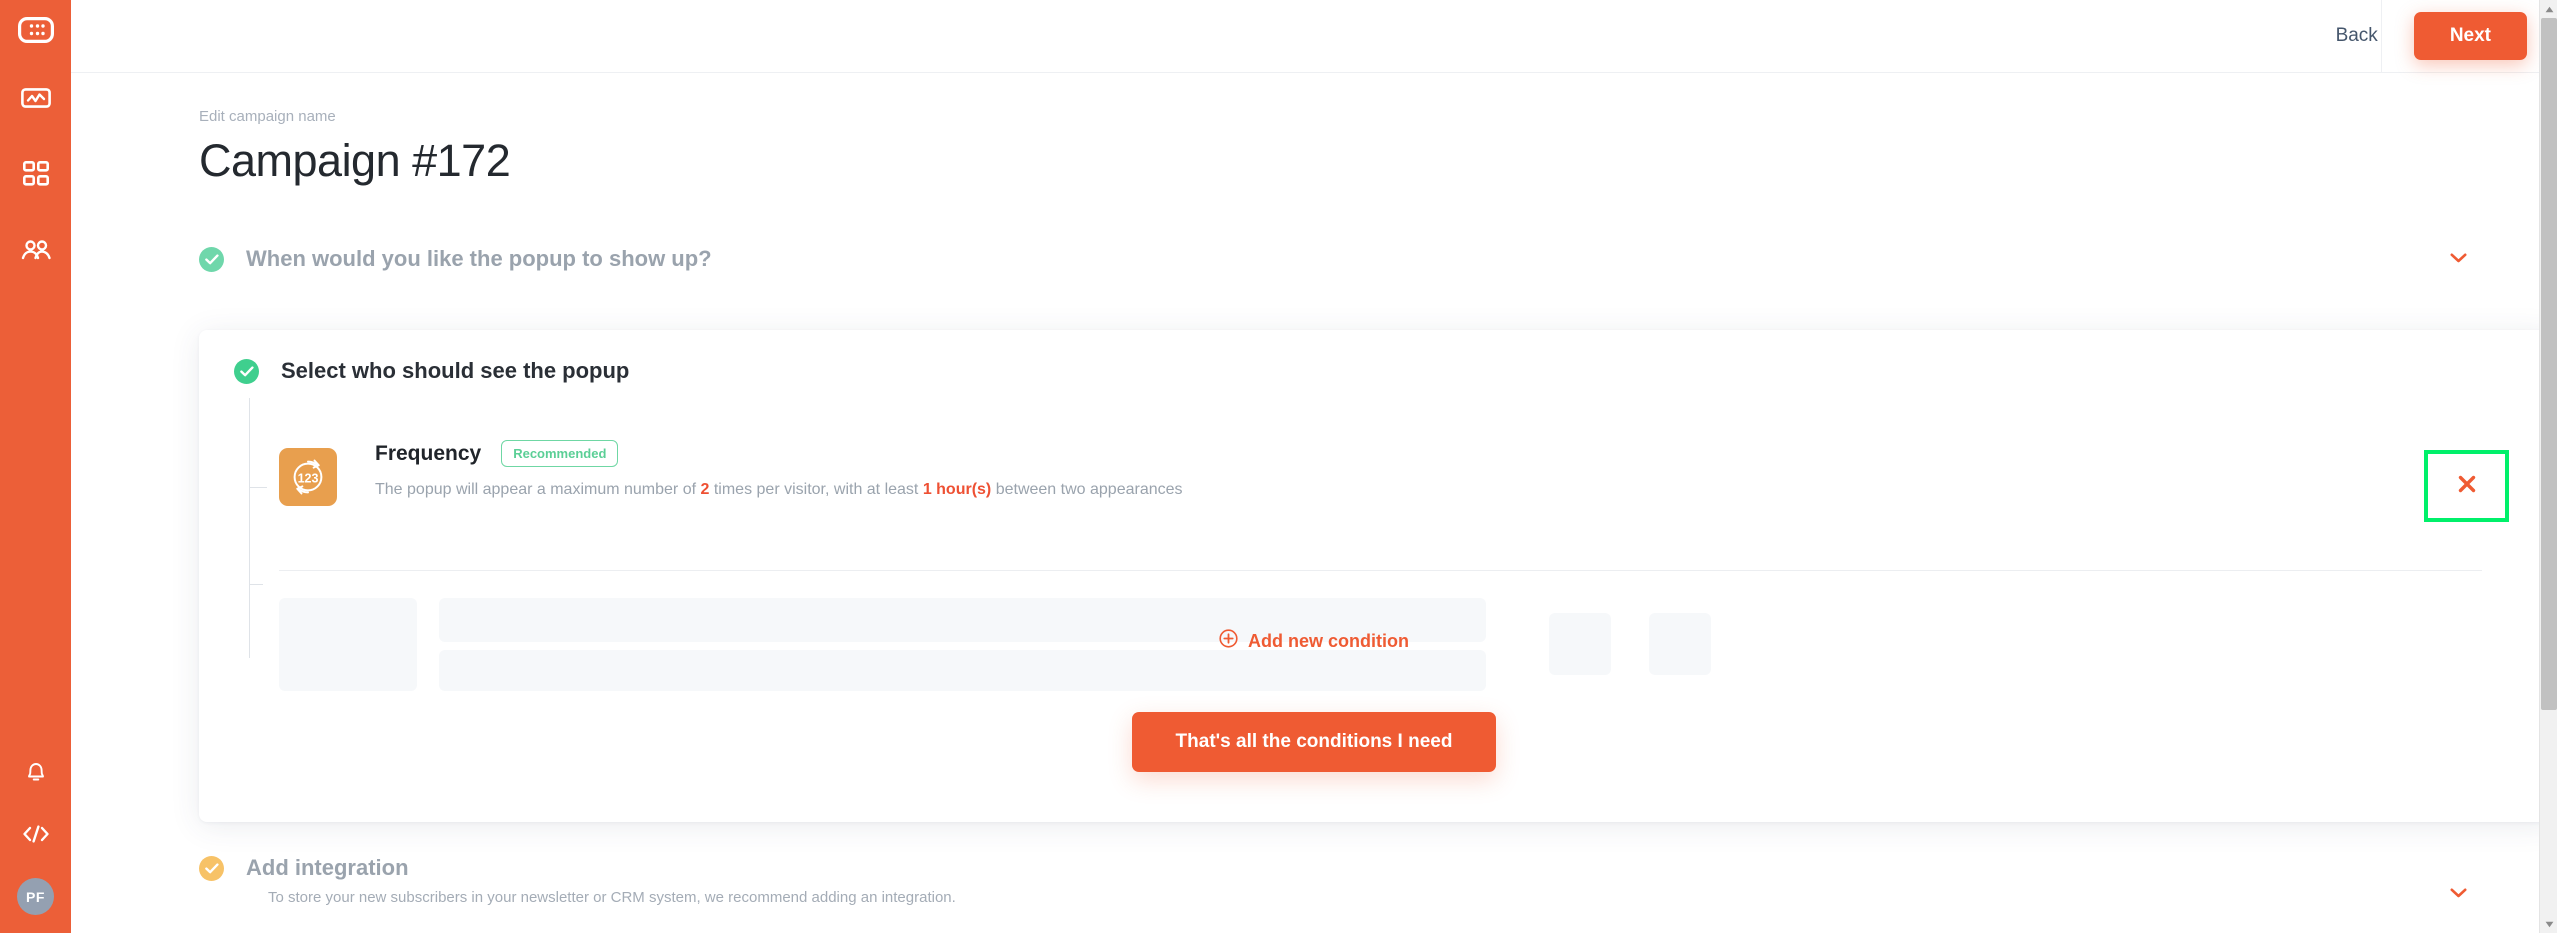 The image size is (2557, 933). I want to click on sidebar-nav, so click(36, 188).